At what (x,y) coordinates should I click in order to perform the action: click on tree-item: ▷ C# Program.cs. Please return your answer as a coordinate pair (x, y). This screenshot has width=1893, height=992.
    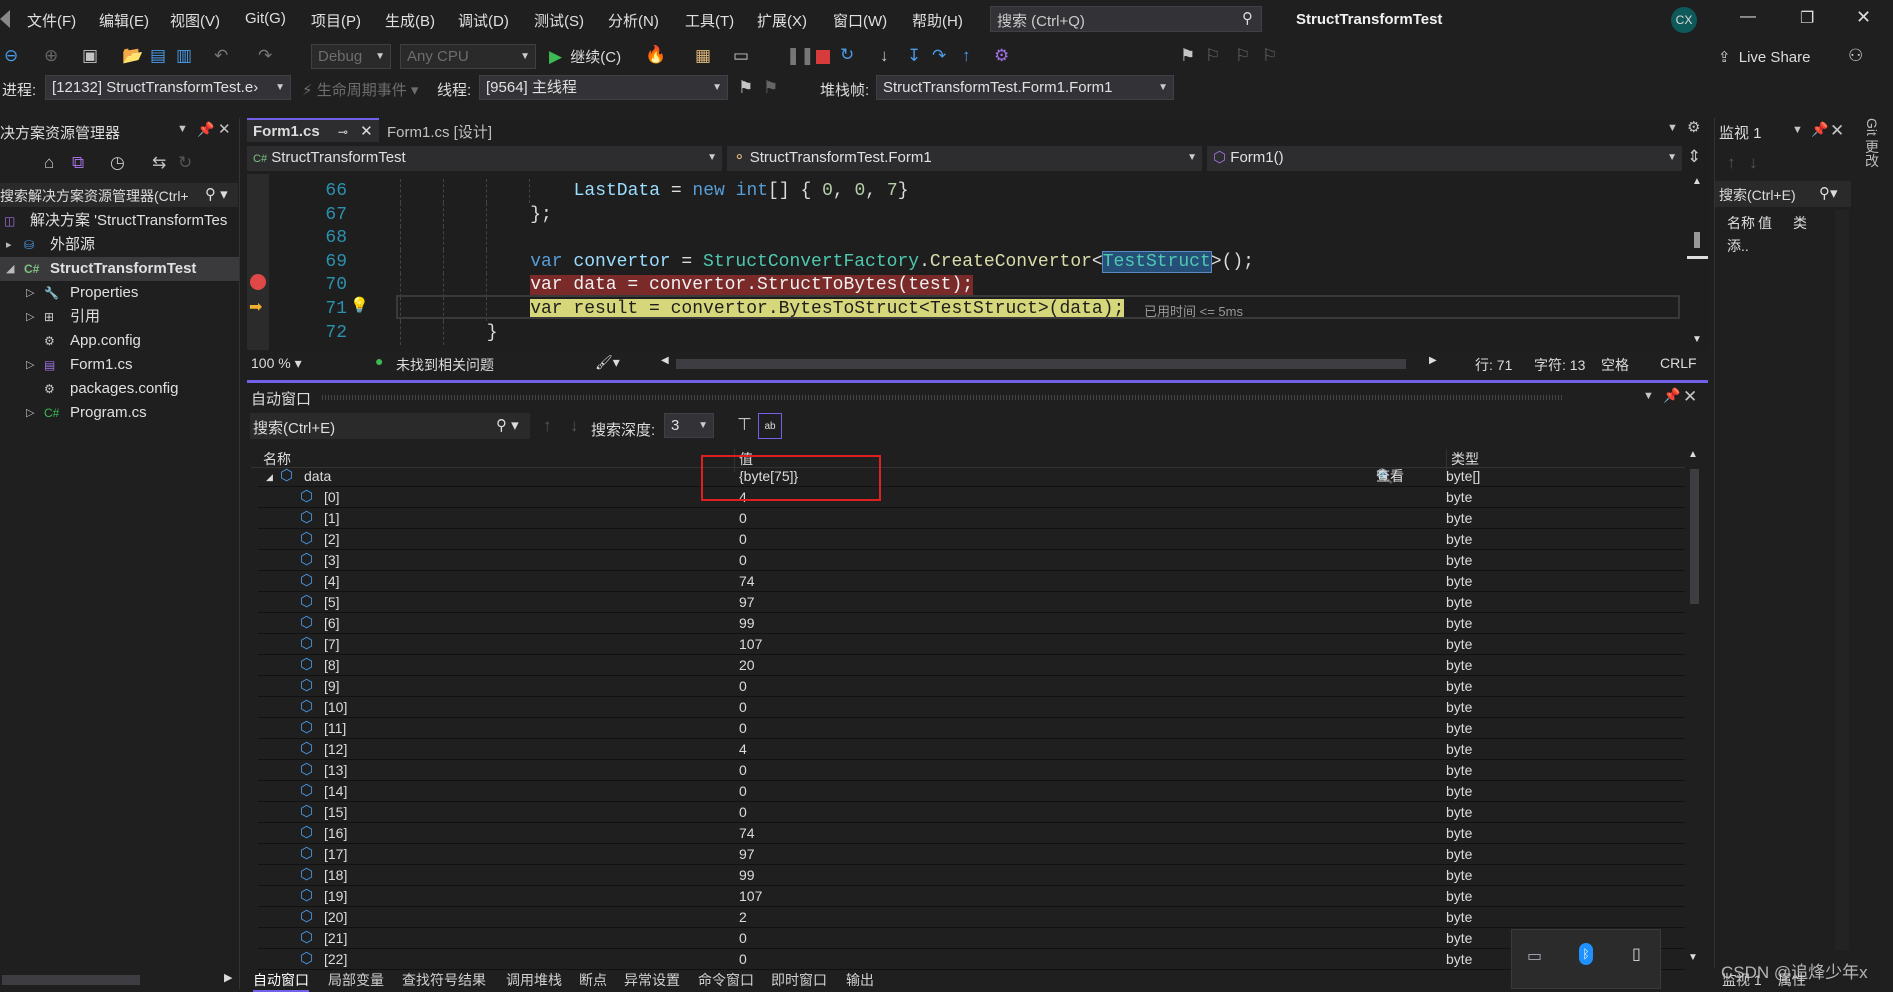
    Looking at the image, I should click on (119, 413).